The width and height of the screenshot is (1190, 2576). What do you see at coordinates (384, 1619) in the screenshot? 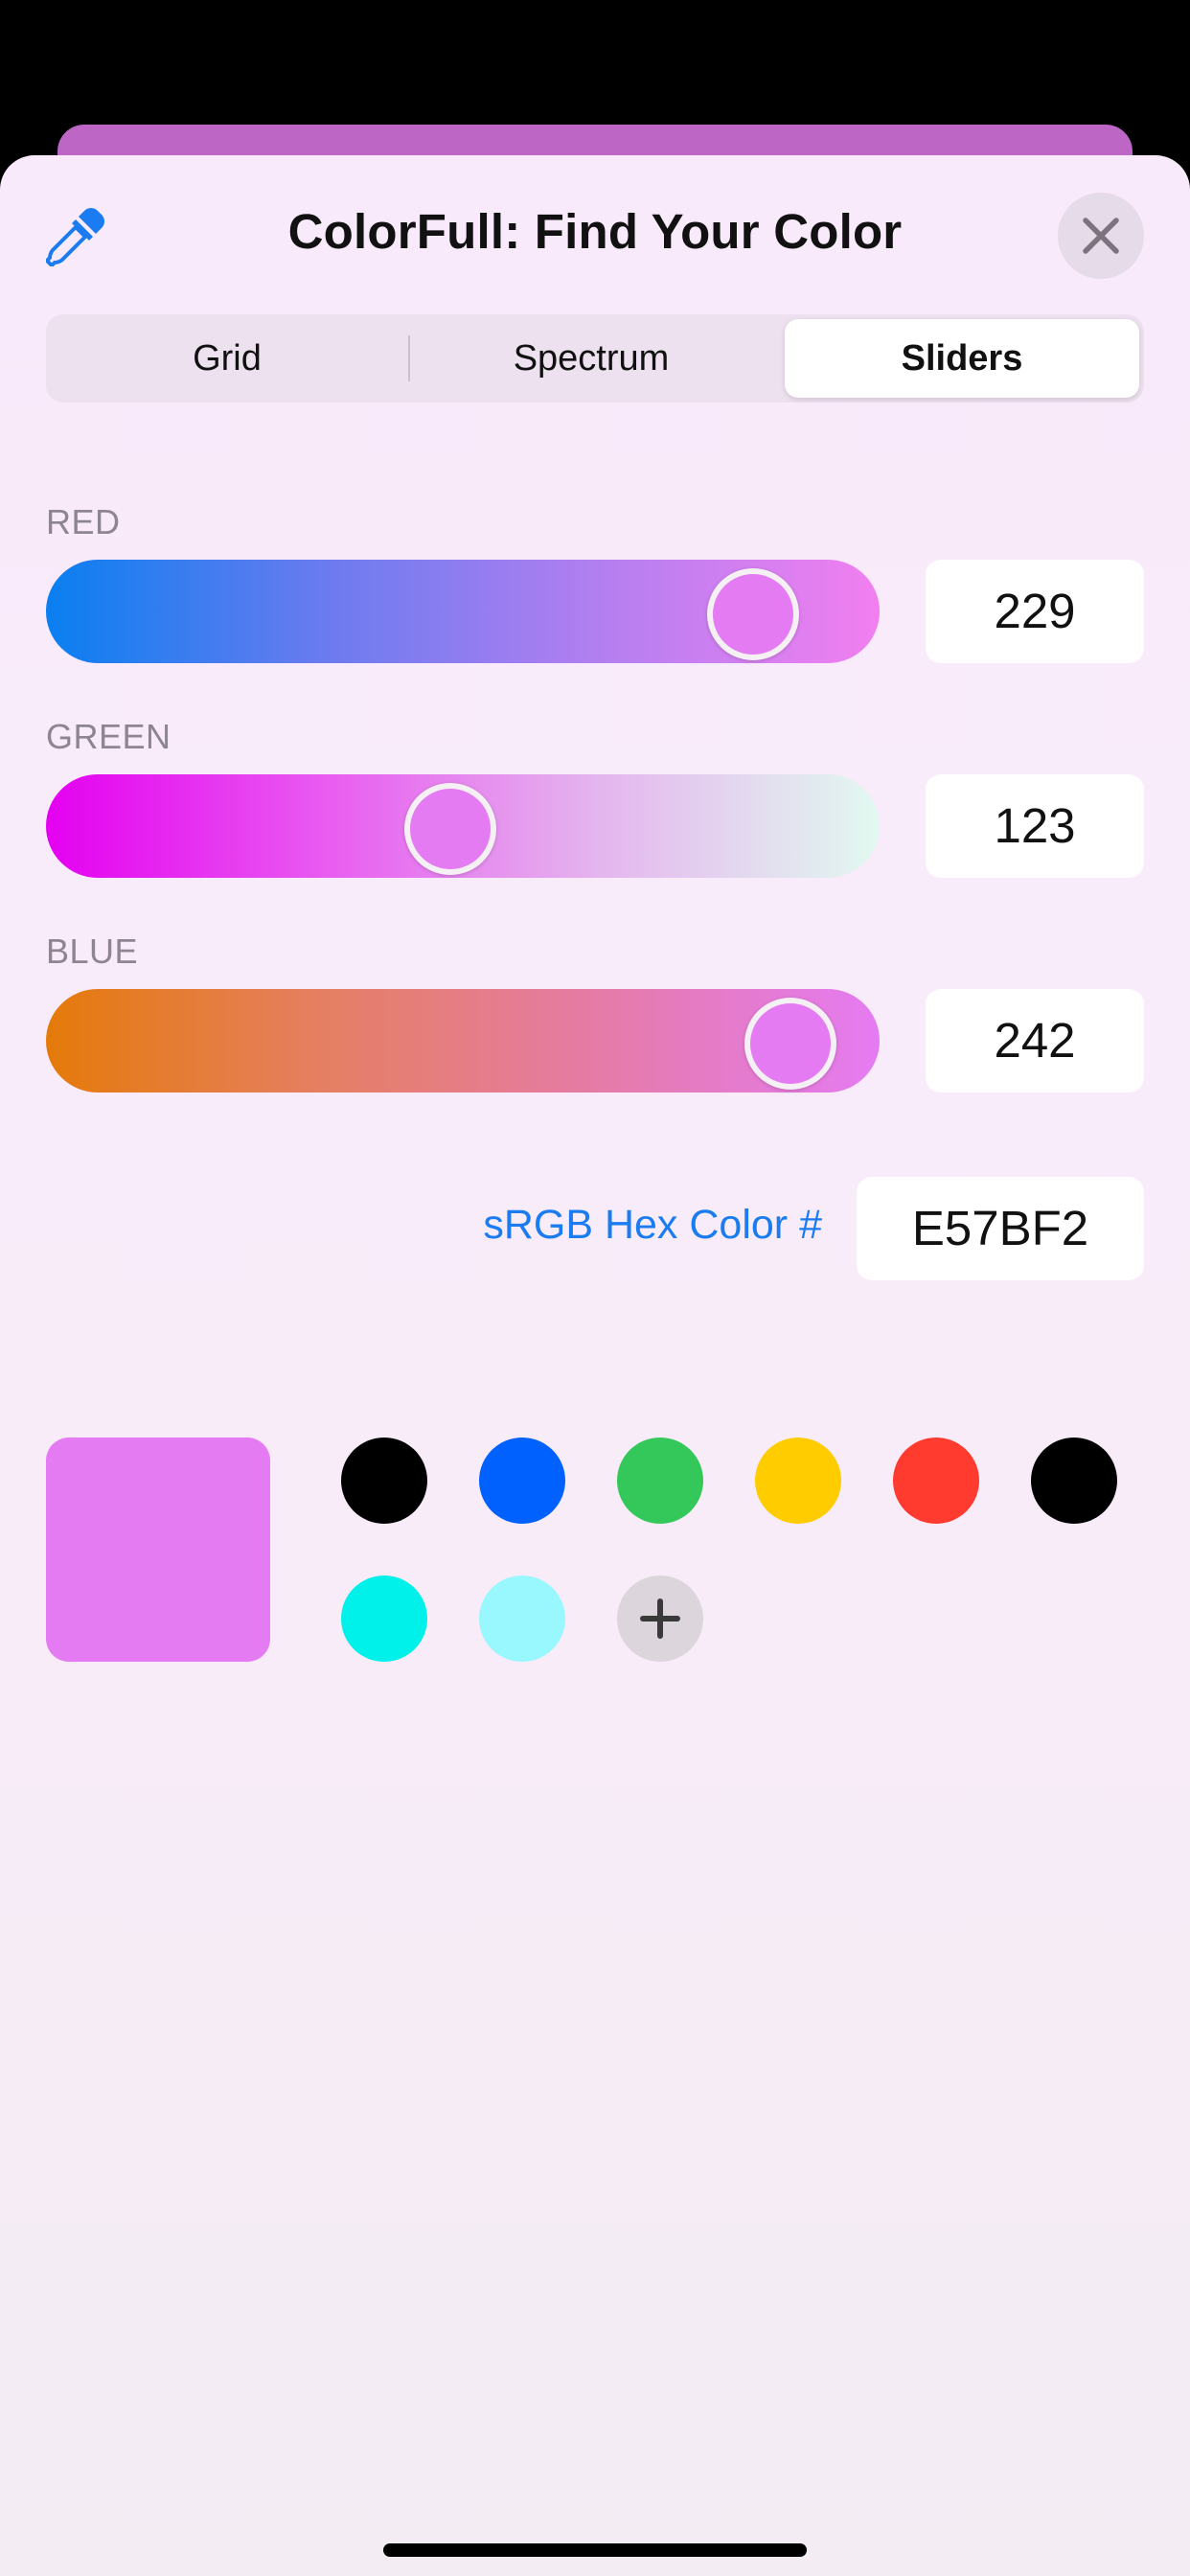
I see `swatch-cyan` at bounding box center [384, 1619].